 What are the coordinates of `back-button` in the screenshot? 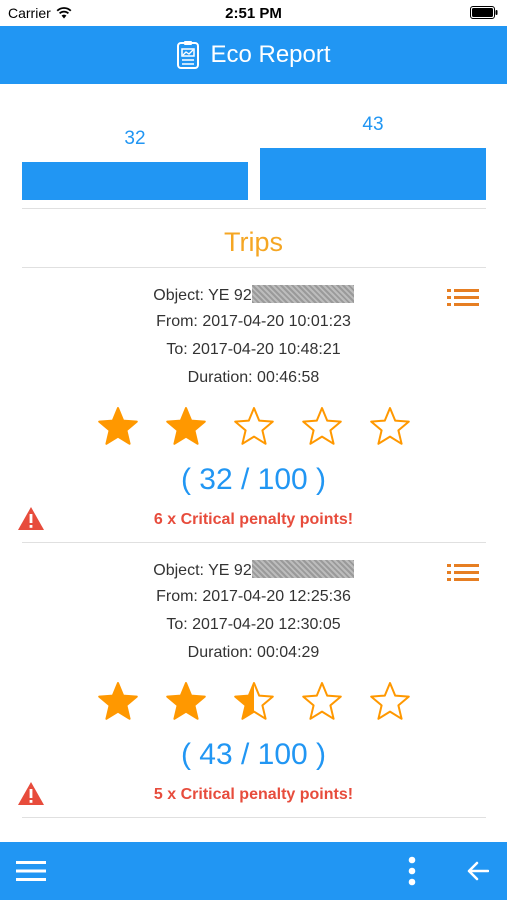 It's located at (478, 871).